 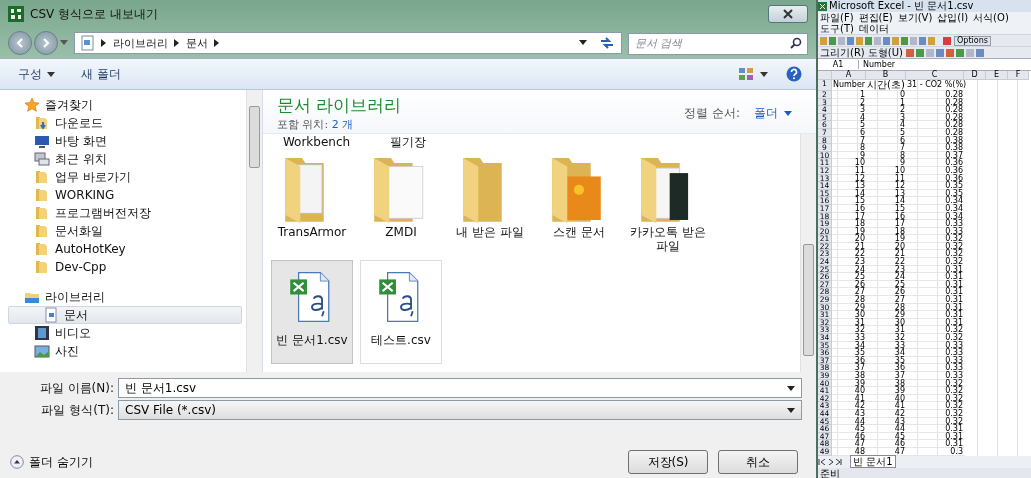 I want to click on file-item: TransArmor, so click(x=312, y=204).